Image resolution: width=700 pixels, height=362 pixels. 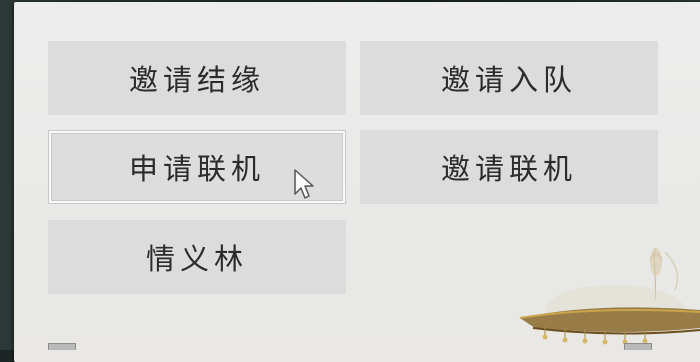 What do you see at coordinates (509, 78) in the screenshot?
I see `invite-team-button: 邀请入队` at bounding box center [509, 78].